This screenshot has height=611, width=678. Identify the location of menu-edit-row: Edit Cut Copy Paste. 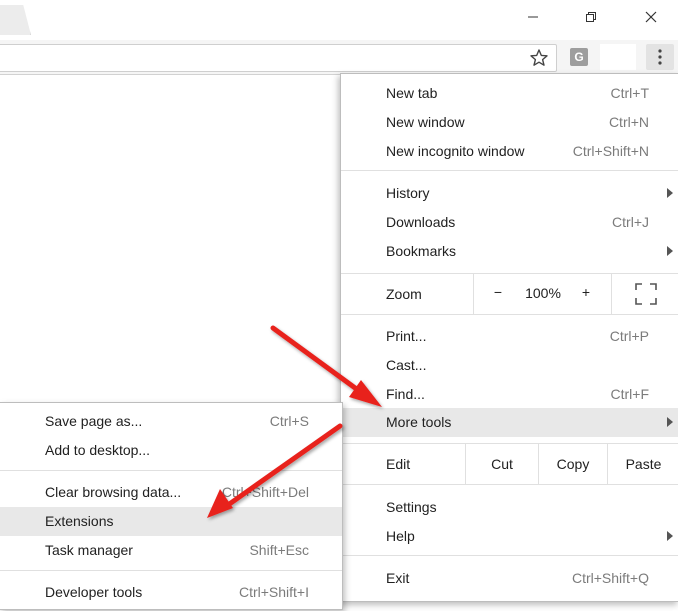
(509, 464).